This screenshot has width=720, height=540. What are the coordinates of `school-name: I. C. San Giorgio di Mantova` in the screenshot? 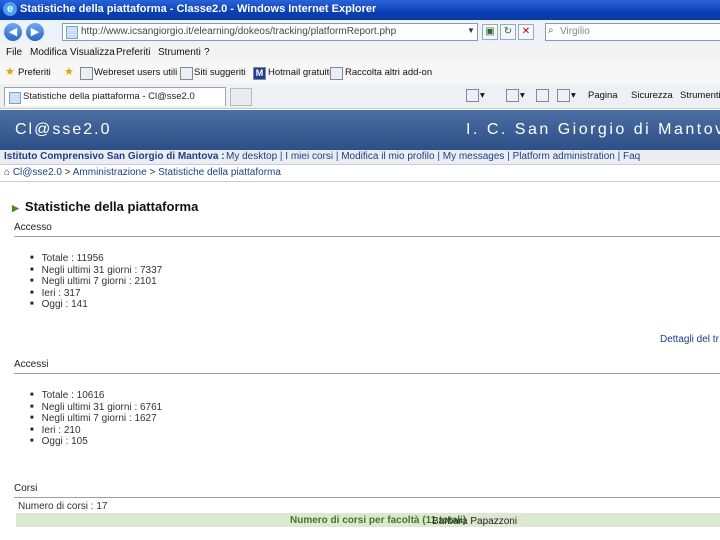 It's located at (593, 129).